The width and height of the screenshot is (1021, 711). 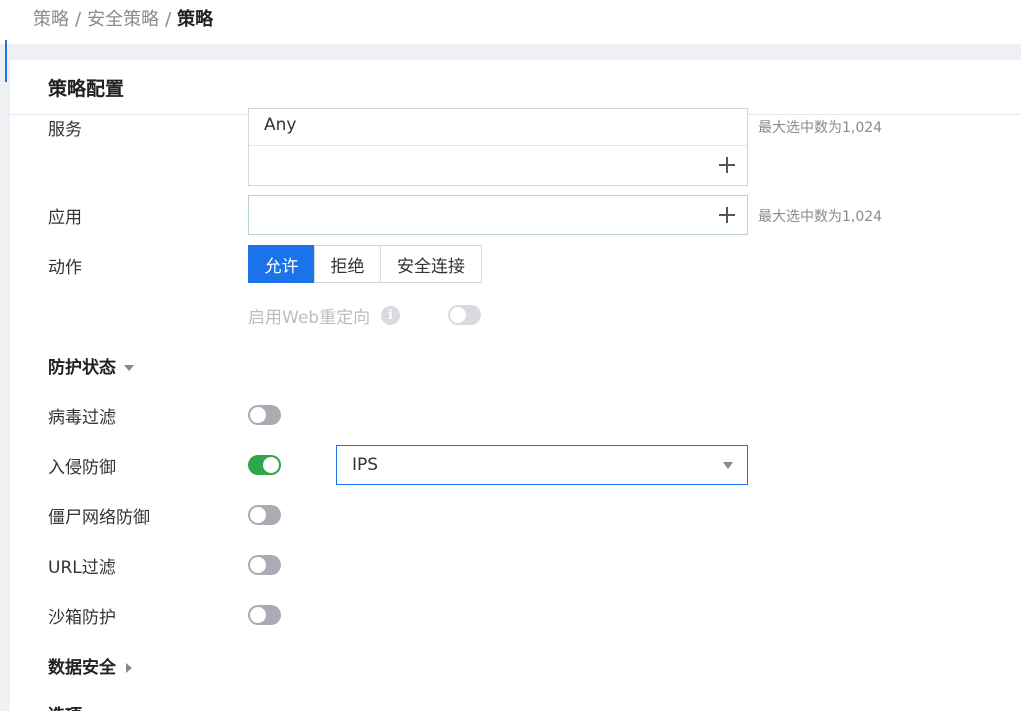 I want to click on service-field: Any, so click(x=498, y=147).